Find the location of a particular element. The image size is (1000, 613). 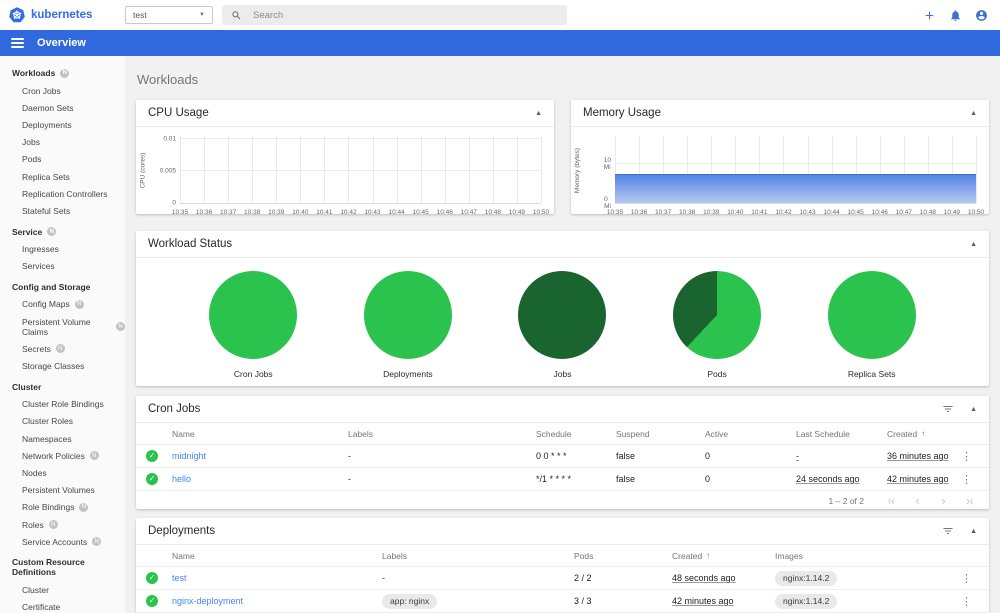

sidebar-item-storage-classes: Storage Classes is located at coordinates (62, 365).